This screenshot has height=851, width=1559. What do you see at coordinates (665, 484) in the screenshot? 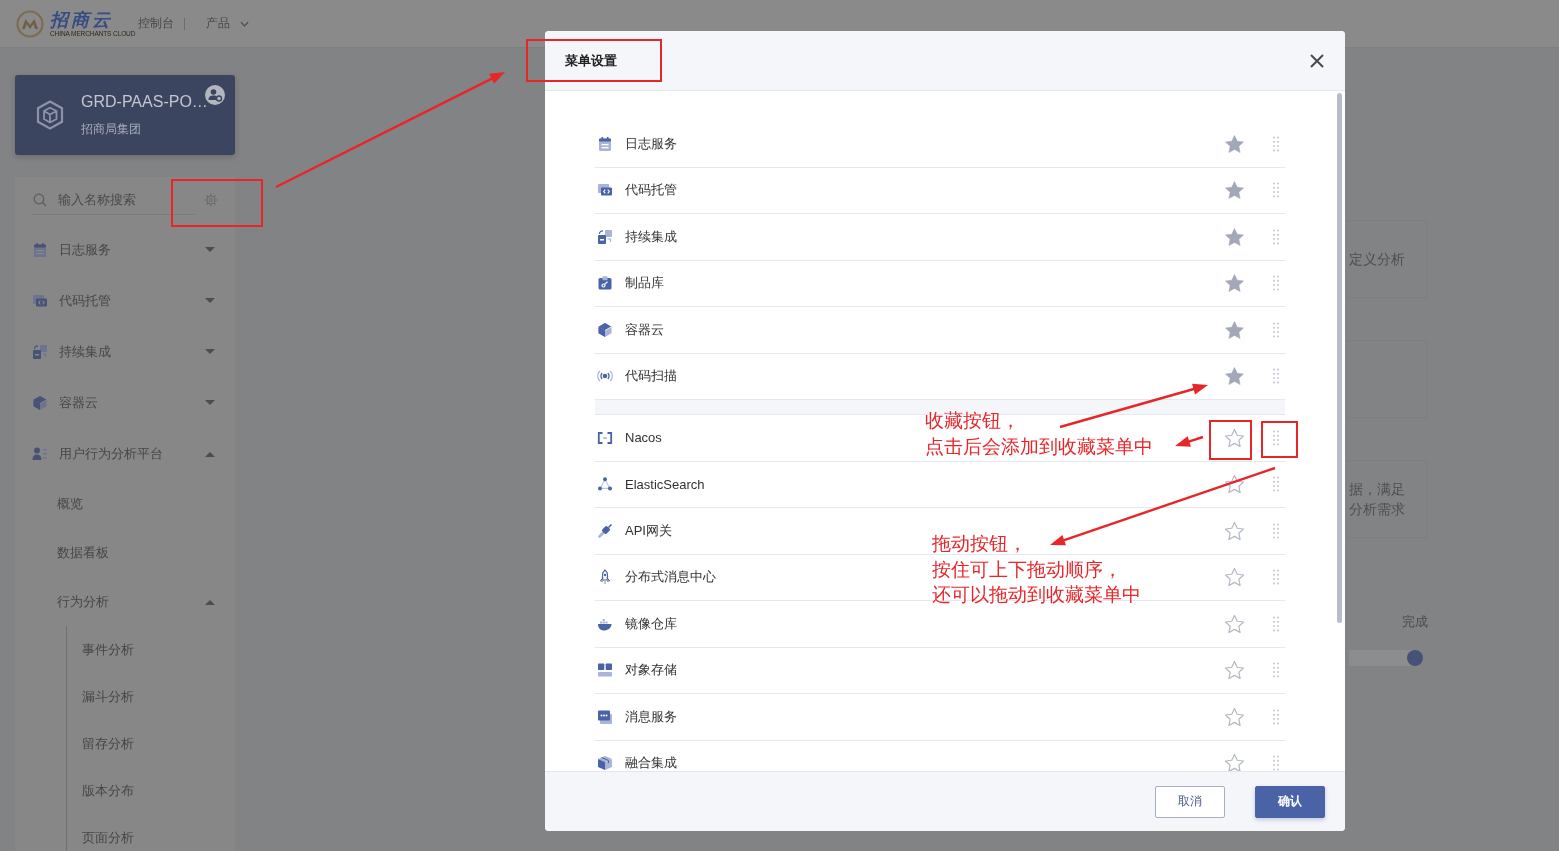
I see `menu-label: ElasticSearch` at bounding box center [665, 484].